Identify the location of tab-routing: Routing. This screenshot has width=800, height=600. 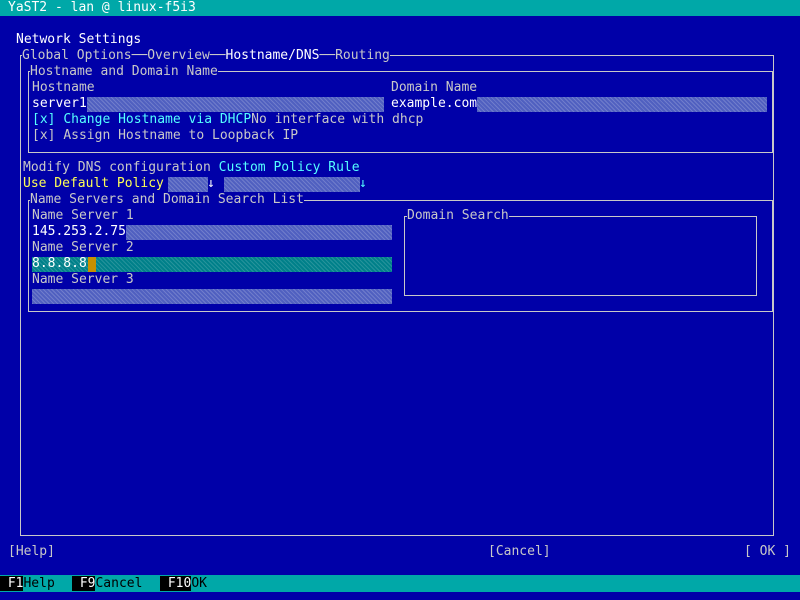
(362, 55).